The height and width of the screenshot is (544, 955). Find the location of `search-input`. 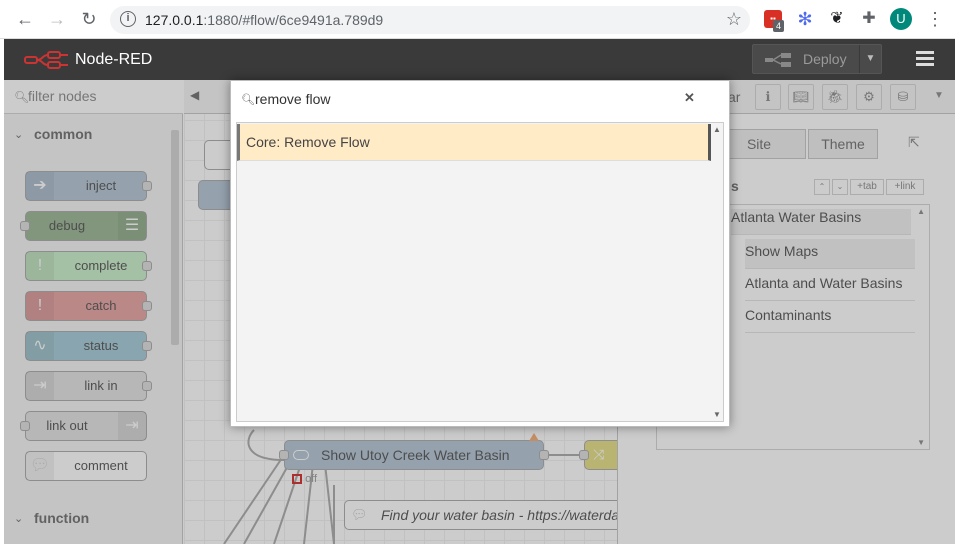

search-input is located at coordinates (465, 99).